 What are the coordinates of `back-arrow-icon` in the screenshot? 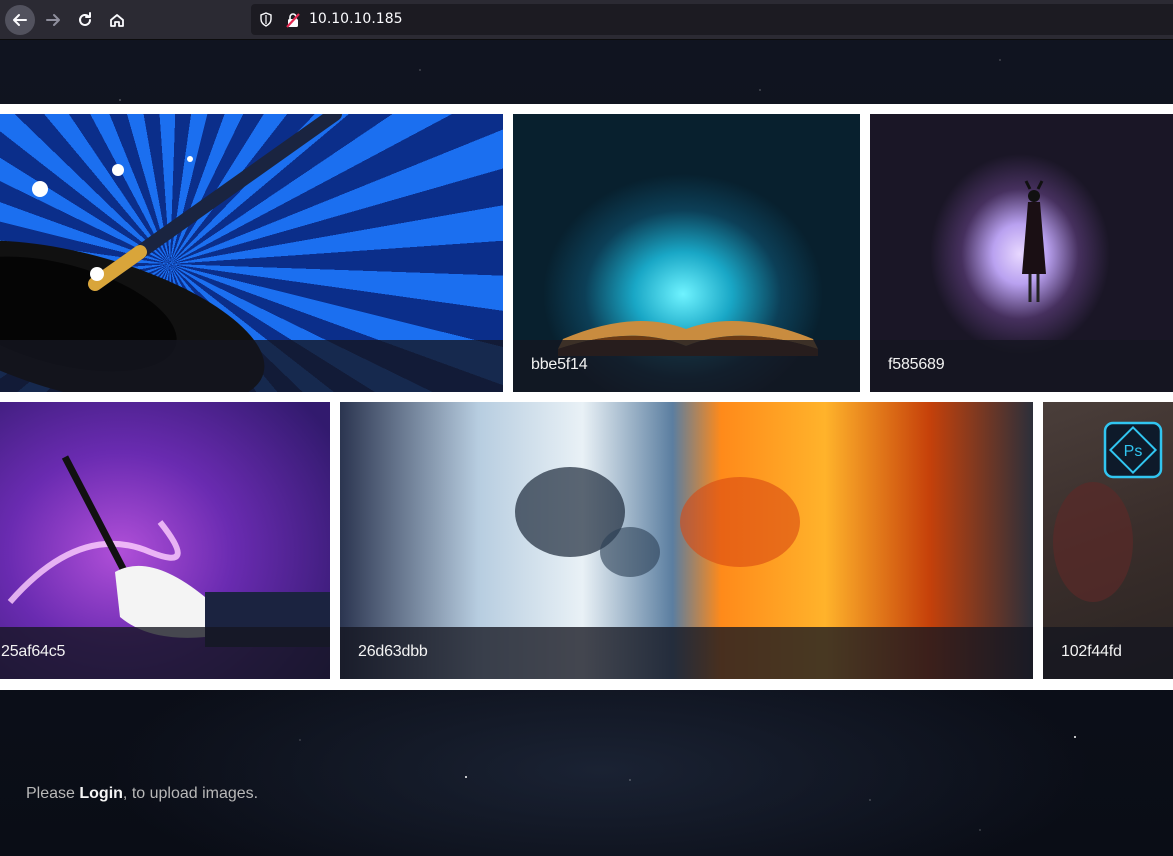 It's located at (20, 20).